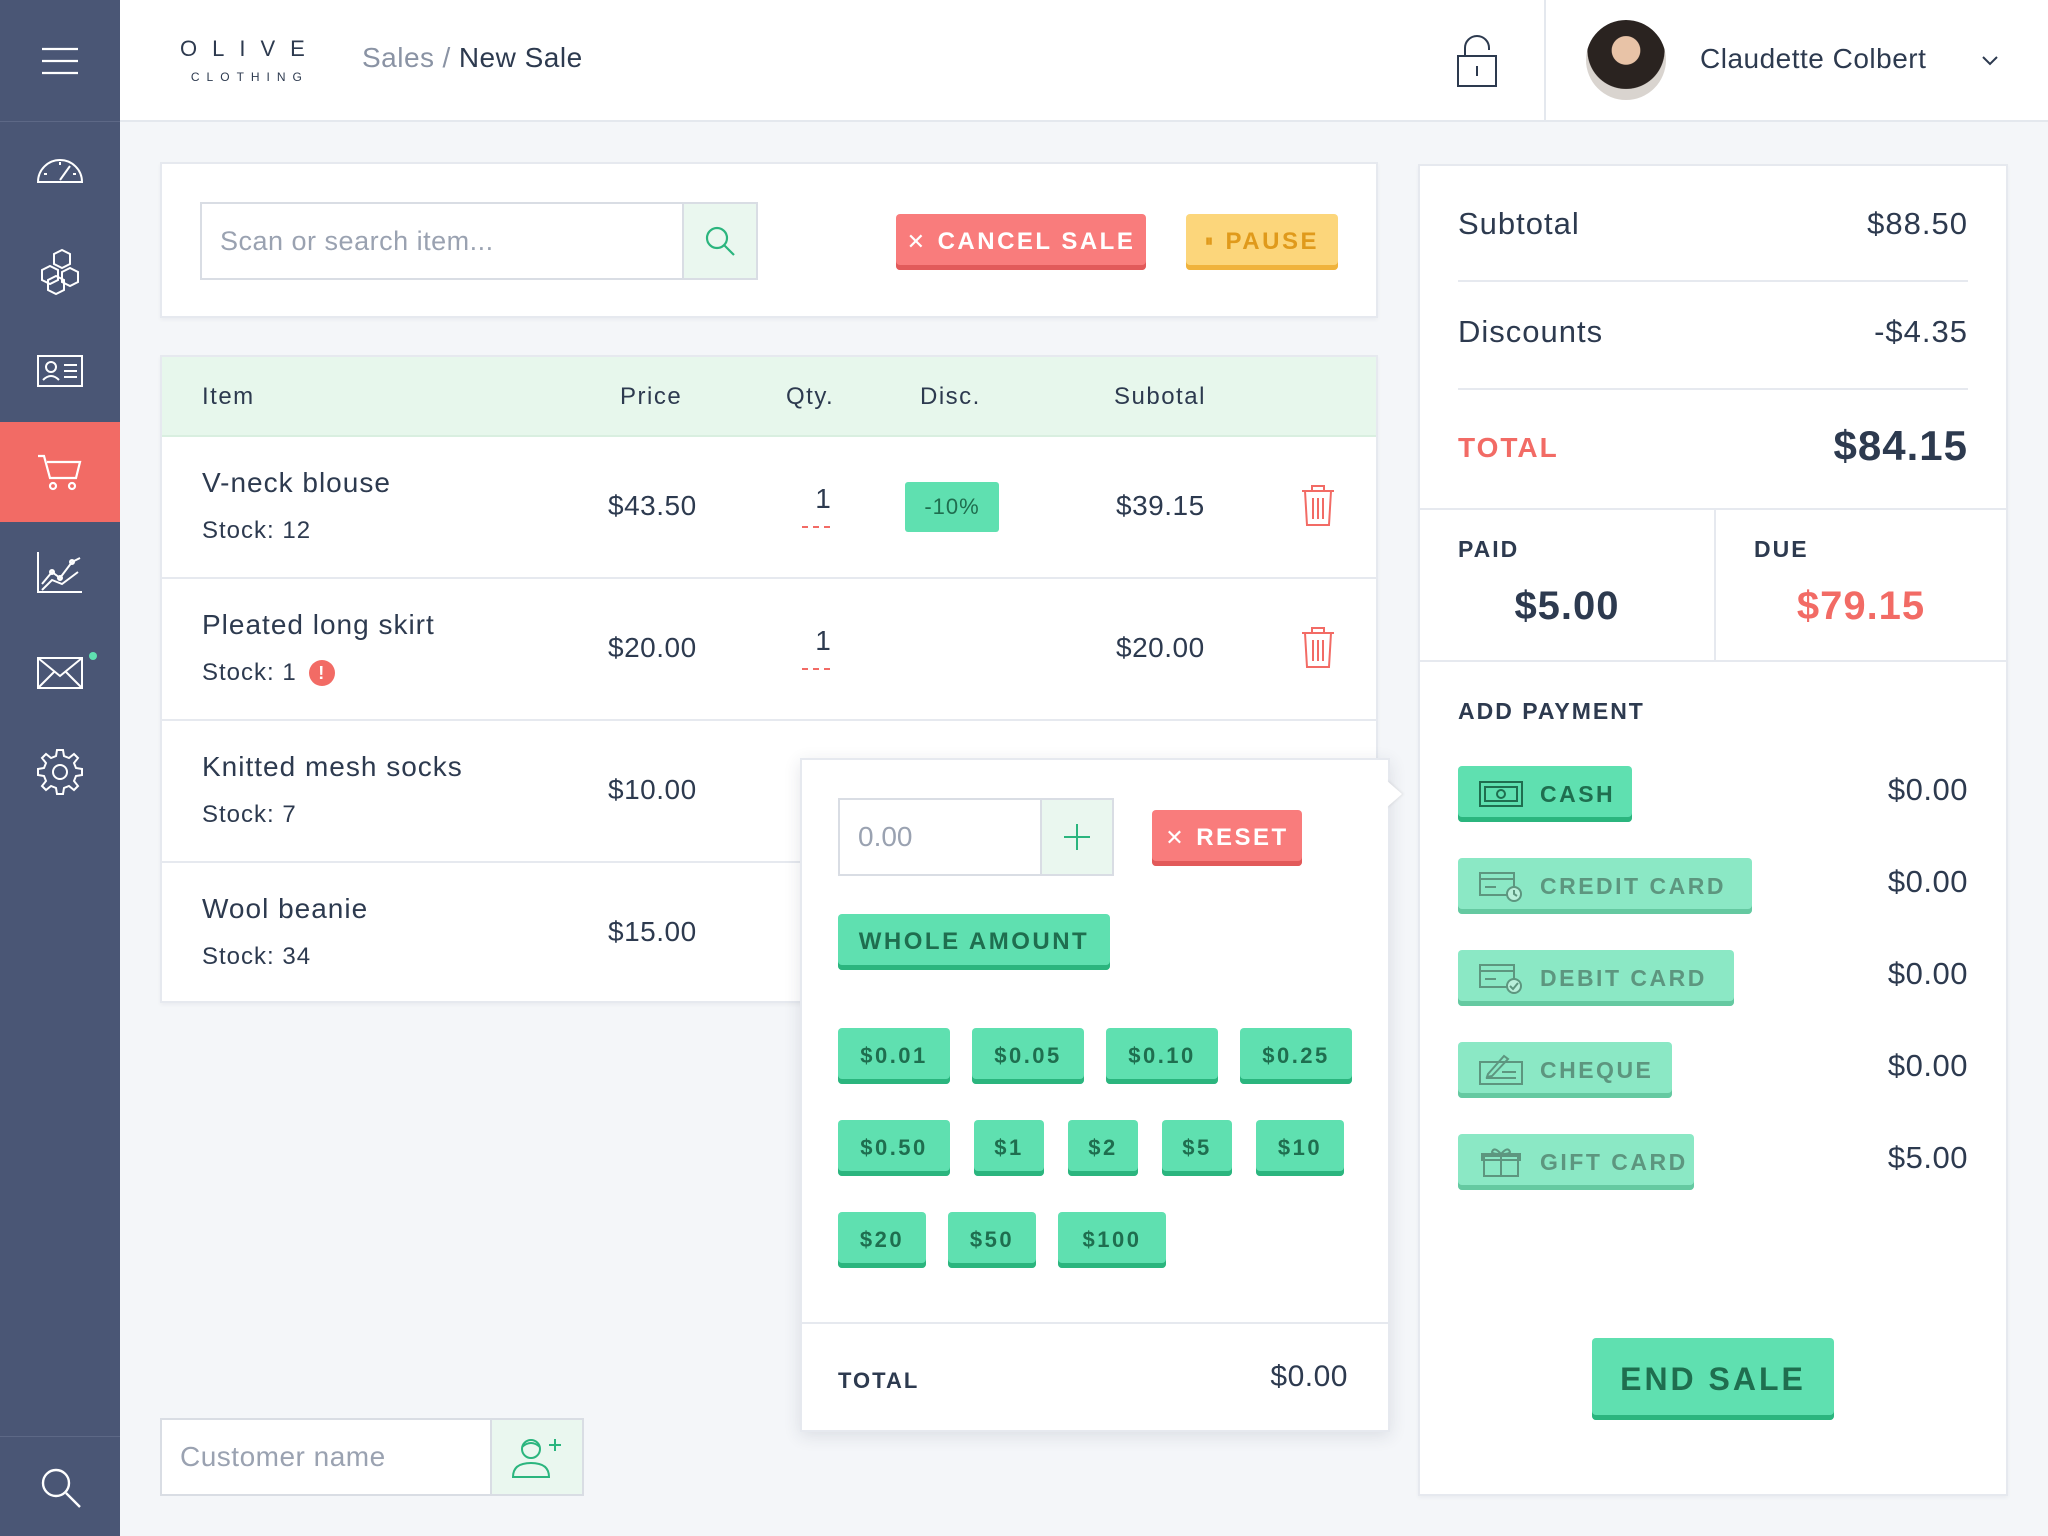  I want to click on pause-button: ⏸ PAUSE, so click(1262, 242).